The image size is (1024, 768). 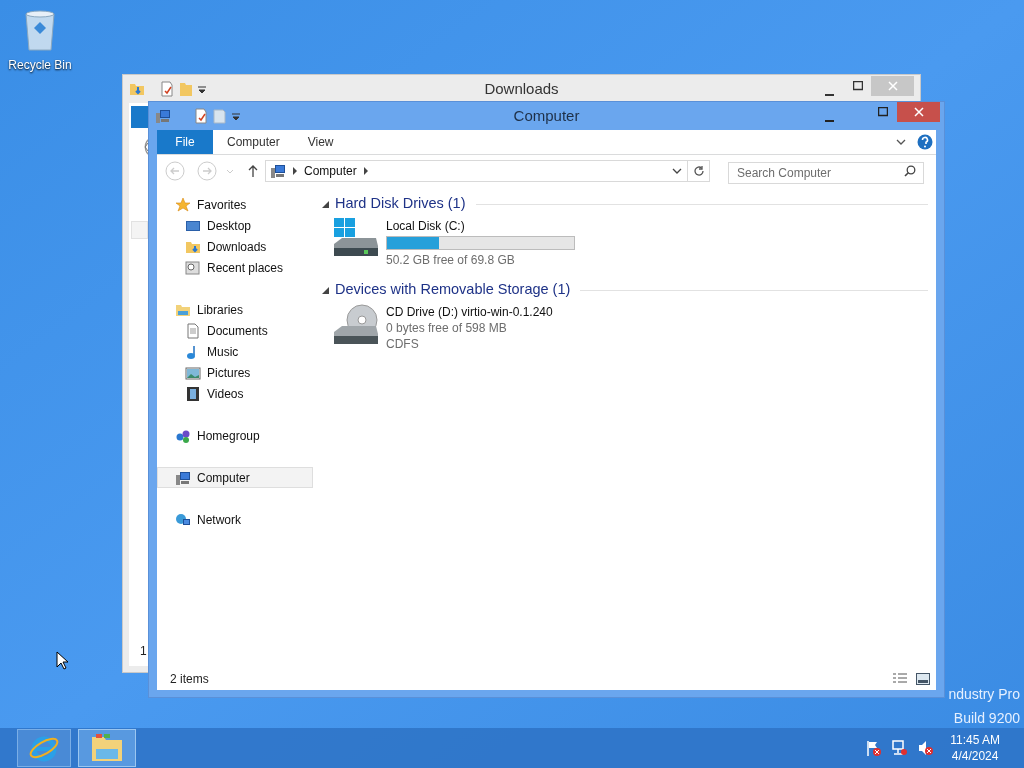 I want to click on up-arrow-icon, so click(x=253, y=171).